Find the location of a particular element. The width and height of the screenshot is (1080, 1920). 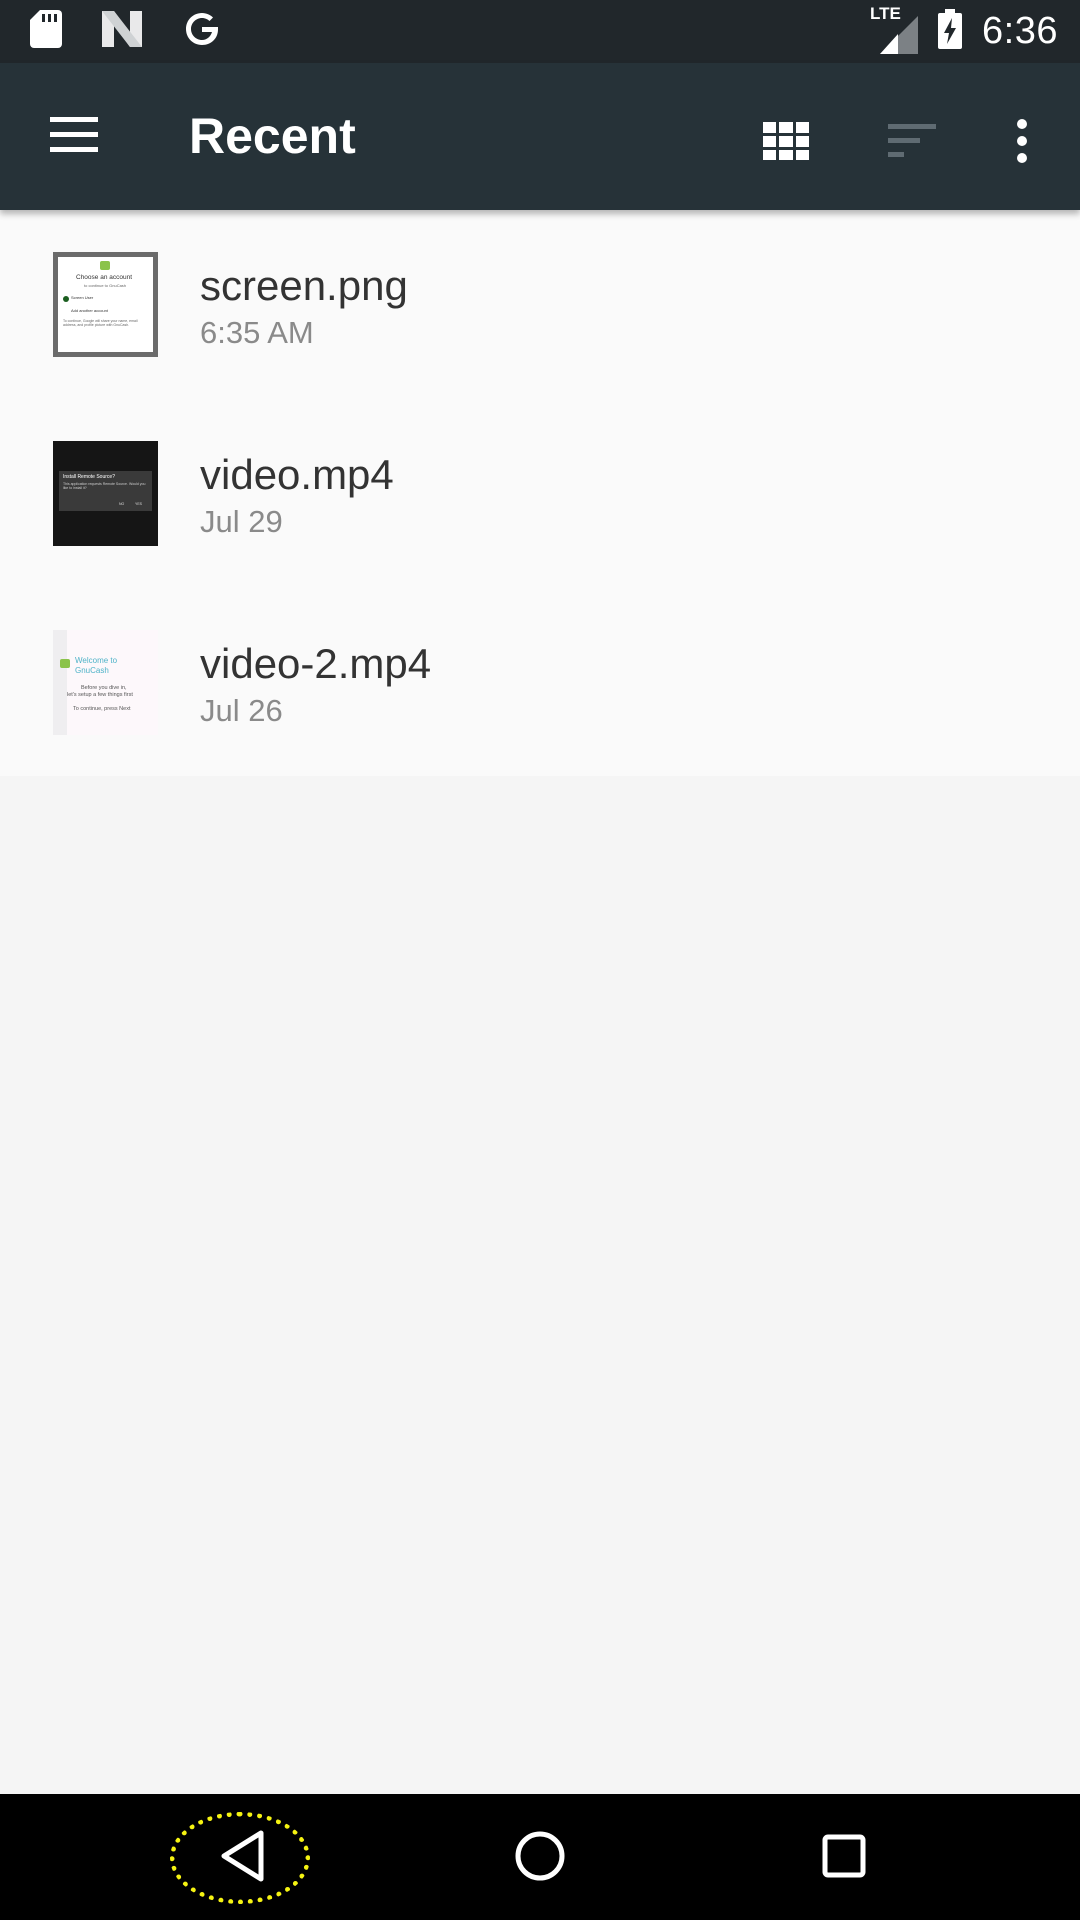

file-name: video-2.mp4 is located at coordinates (316, 663).